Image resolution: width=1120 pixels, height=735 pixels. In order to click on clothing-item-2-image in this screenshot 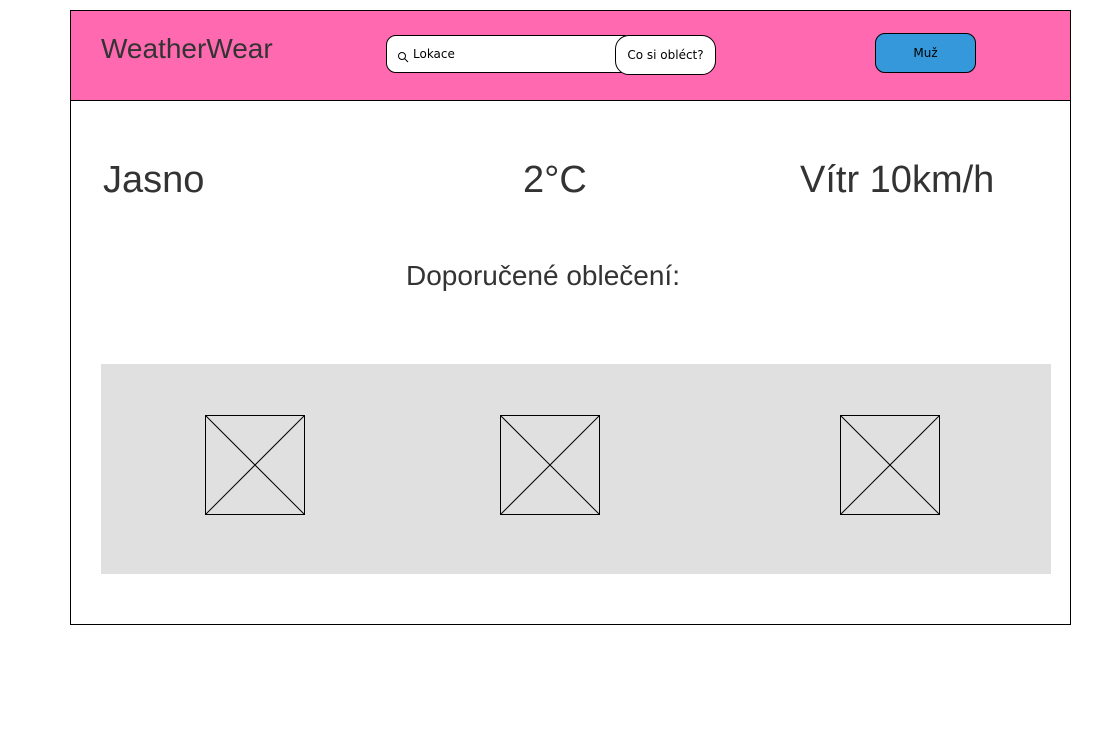, I will do `click(550, 465)`.